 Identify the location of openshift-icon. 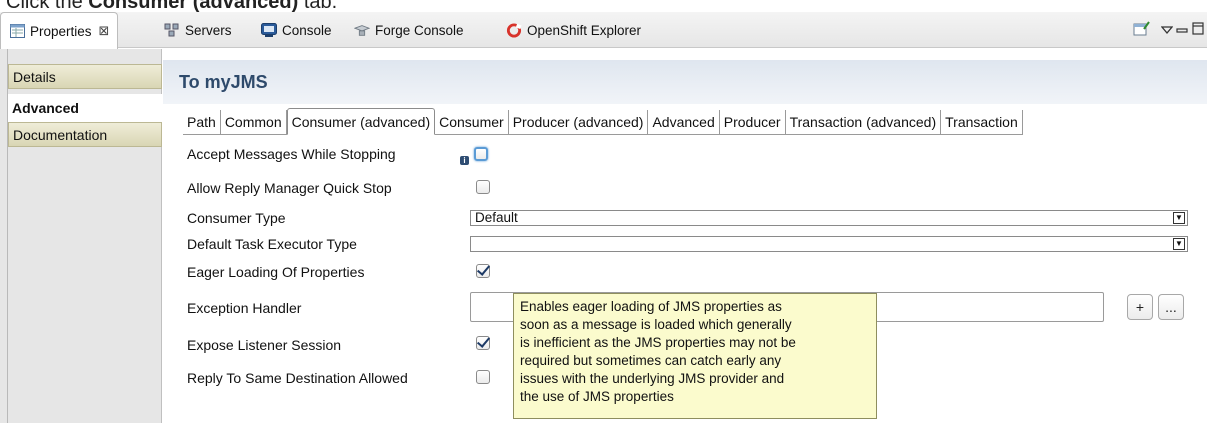
(514, 30).